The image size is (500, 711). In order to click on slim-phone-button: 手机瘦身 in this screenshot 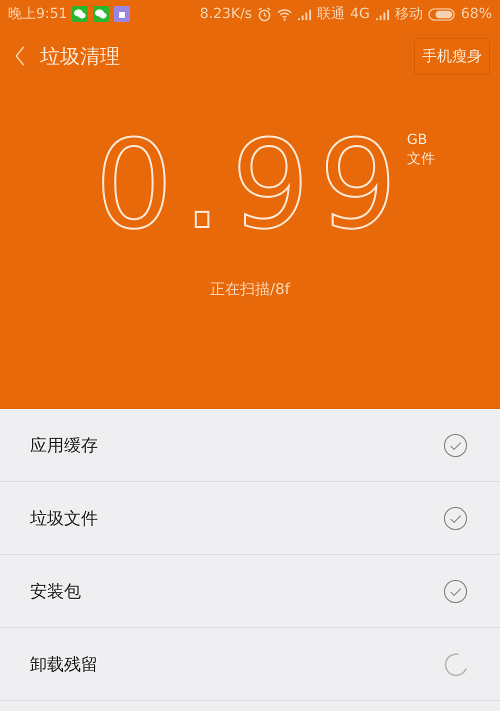, I will do `click(452, 56)`.